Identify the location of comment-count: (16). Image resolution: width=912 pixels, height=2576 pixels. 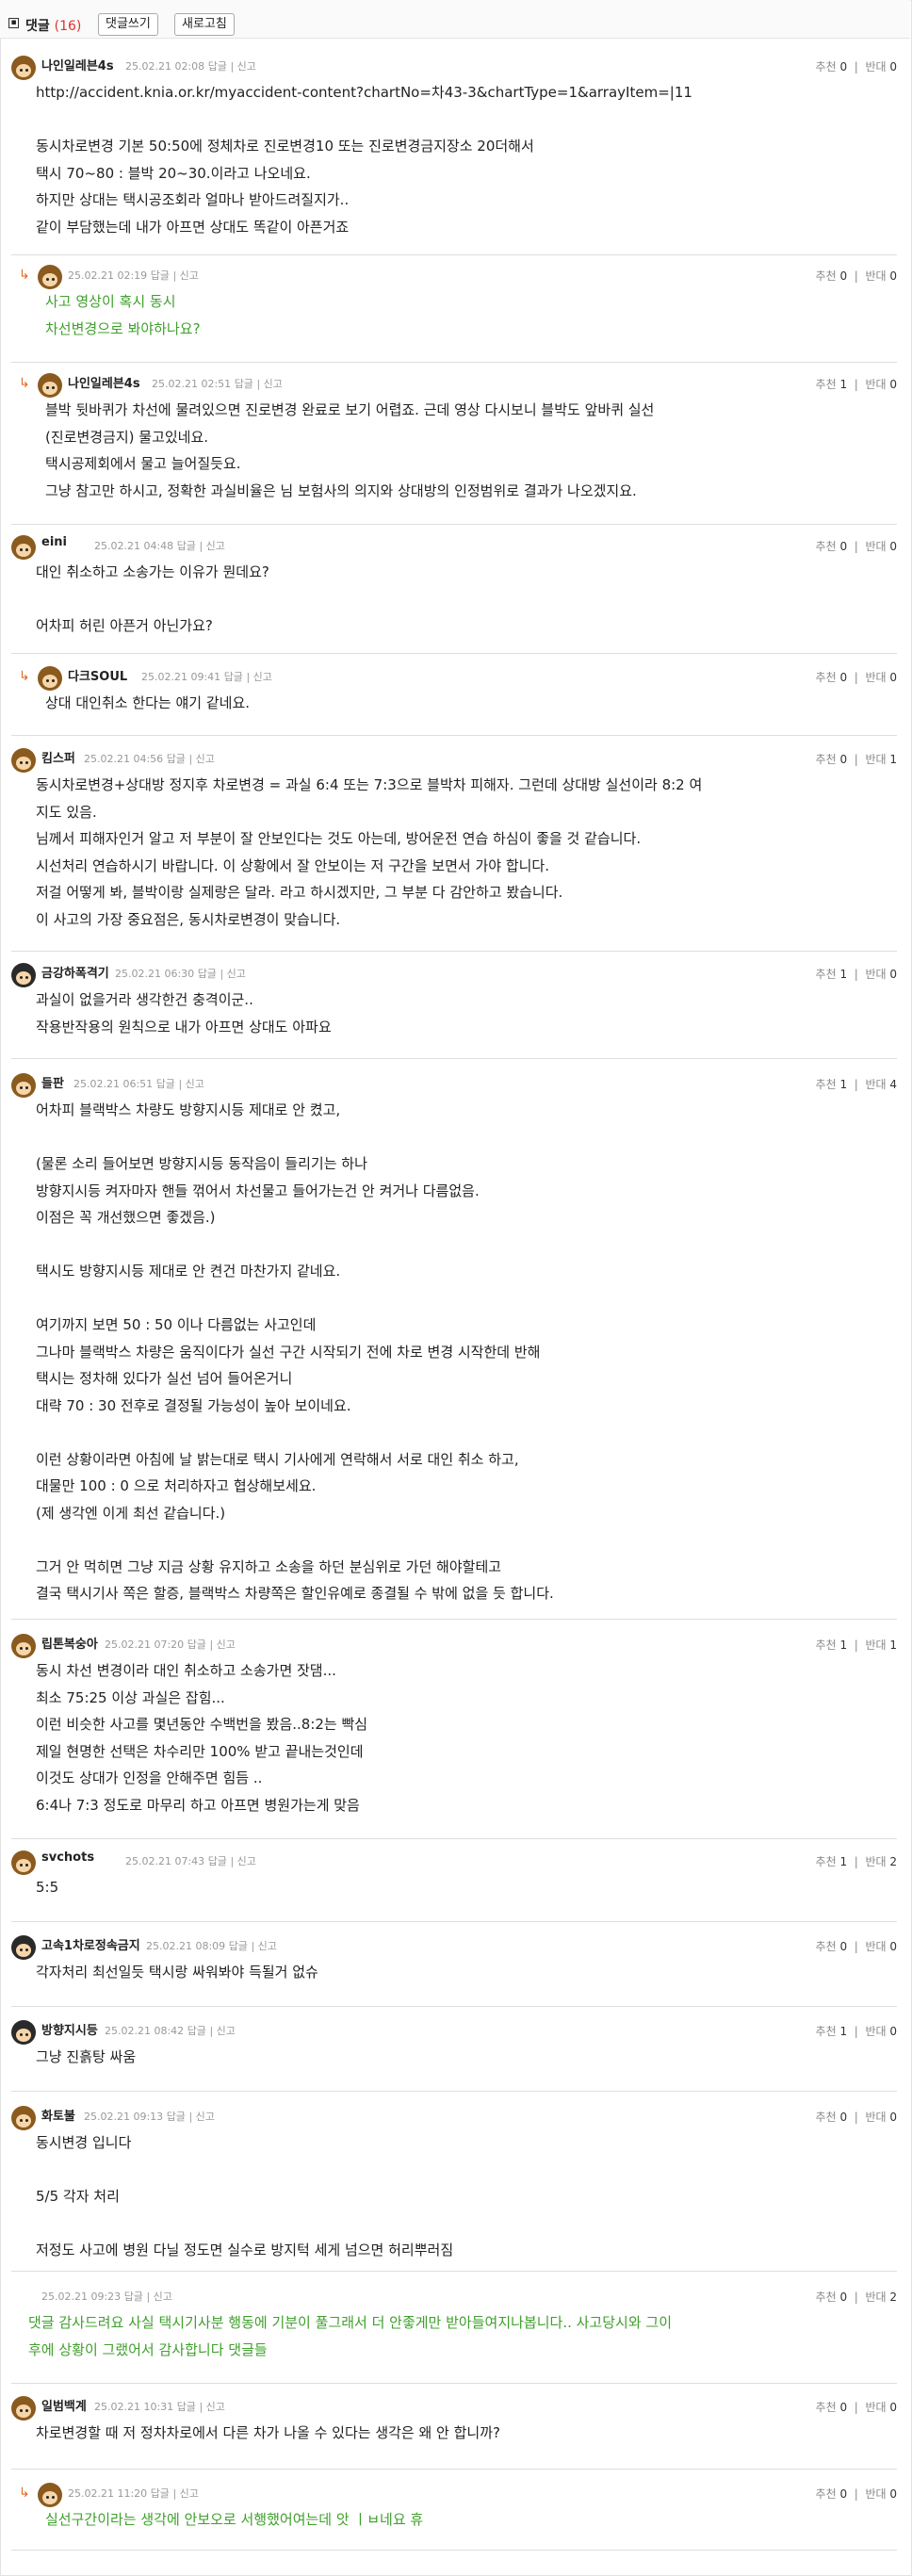
(68, 26).